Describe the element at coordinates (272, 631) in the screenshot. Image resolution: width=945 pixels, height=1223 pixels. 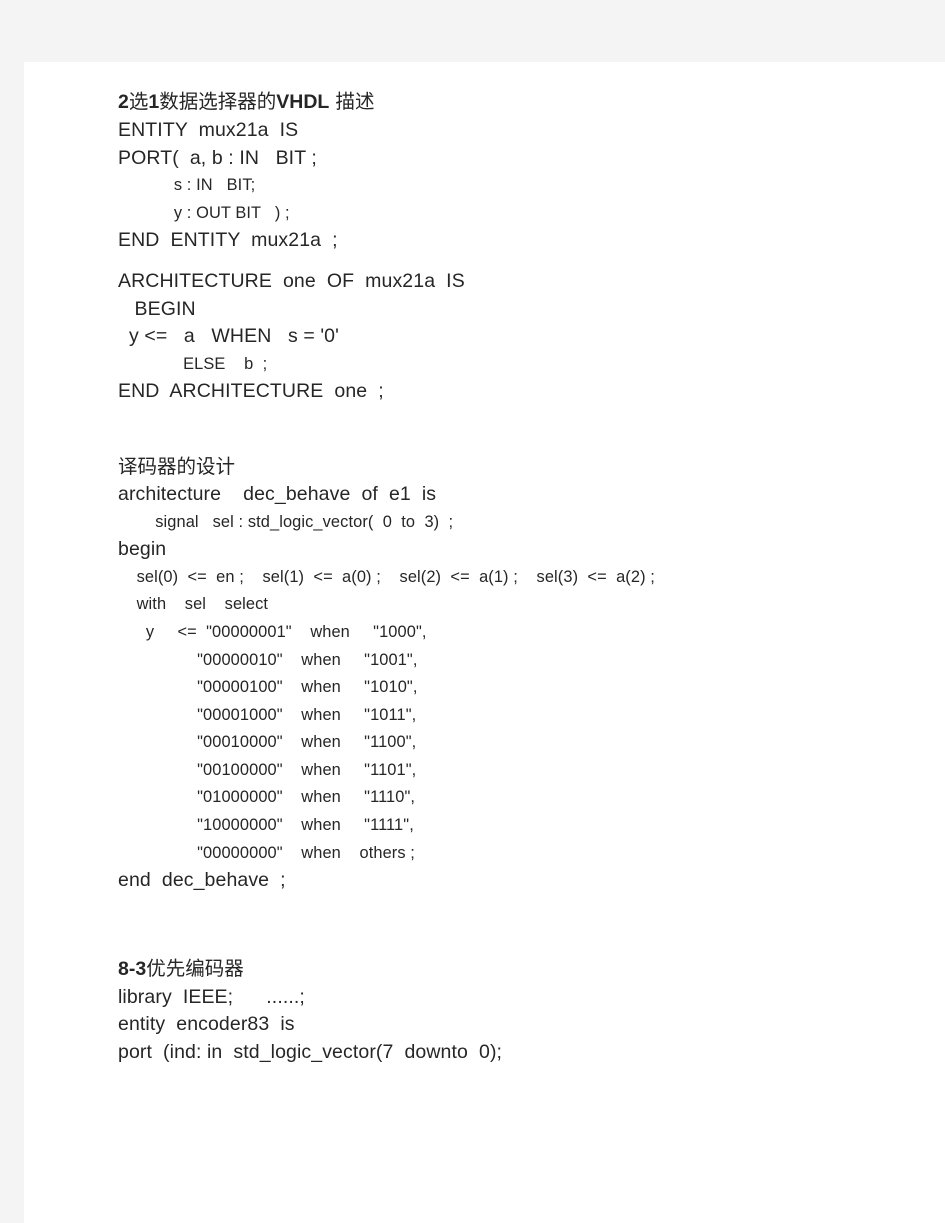
I see `code-line: y <= "00000001" when "1000",` at that location.